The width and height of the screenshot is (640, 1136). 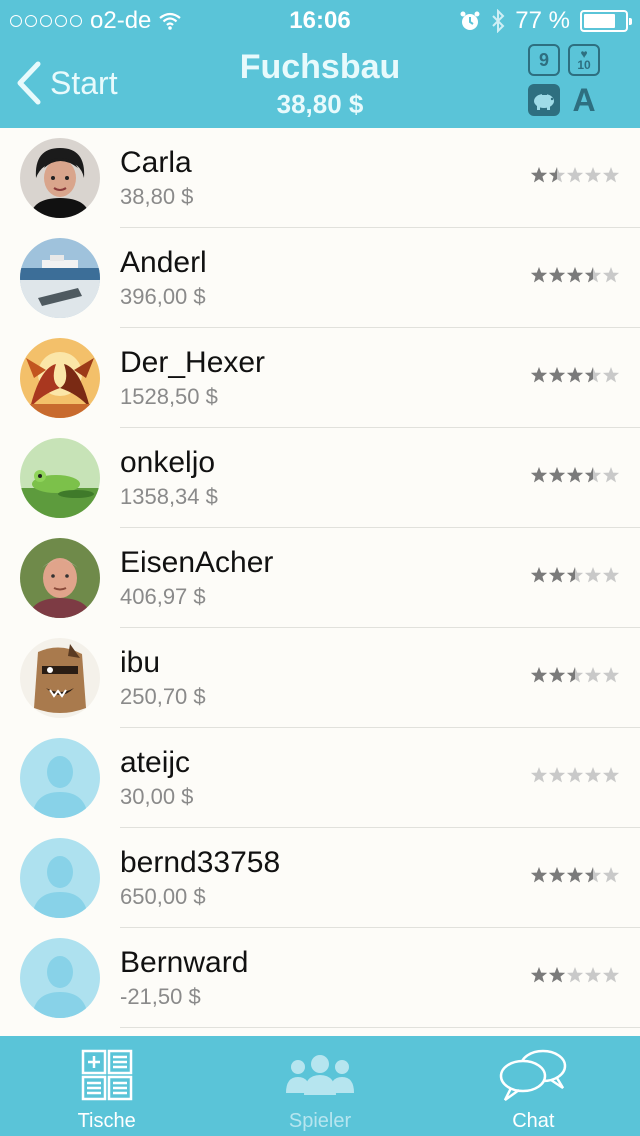 What do you see at coordinates (533, 1121) in the screenshot?
I see `tab-chat-label: Chat` at bounding box center [533, 1121].